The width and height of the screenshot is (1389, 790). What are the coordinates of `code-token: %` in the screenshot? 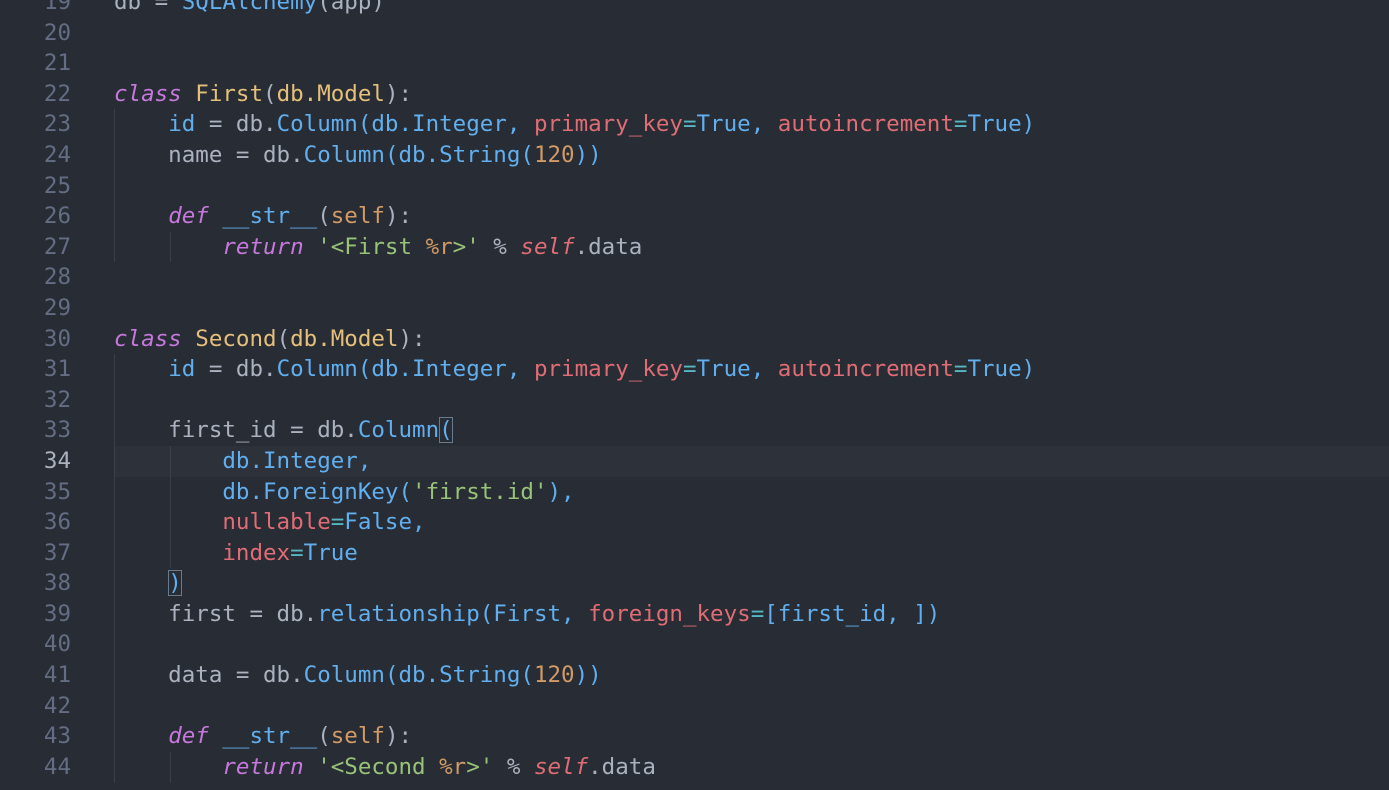 It's located at (513, 766).